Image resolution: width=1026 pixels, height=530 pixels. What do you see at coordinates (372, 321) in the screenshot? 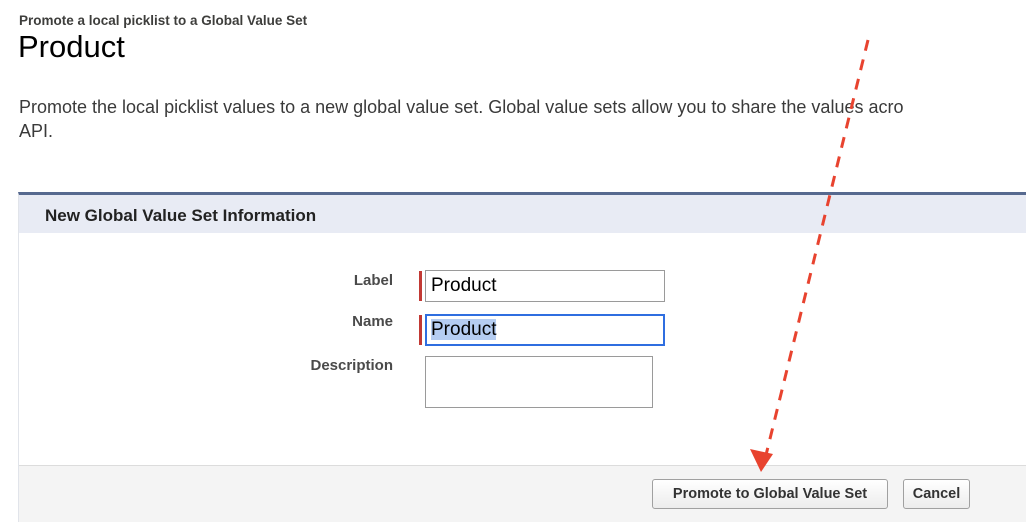
I see `name-field-label: Name` at bounding box center [372, 321].